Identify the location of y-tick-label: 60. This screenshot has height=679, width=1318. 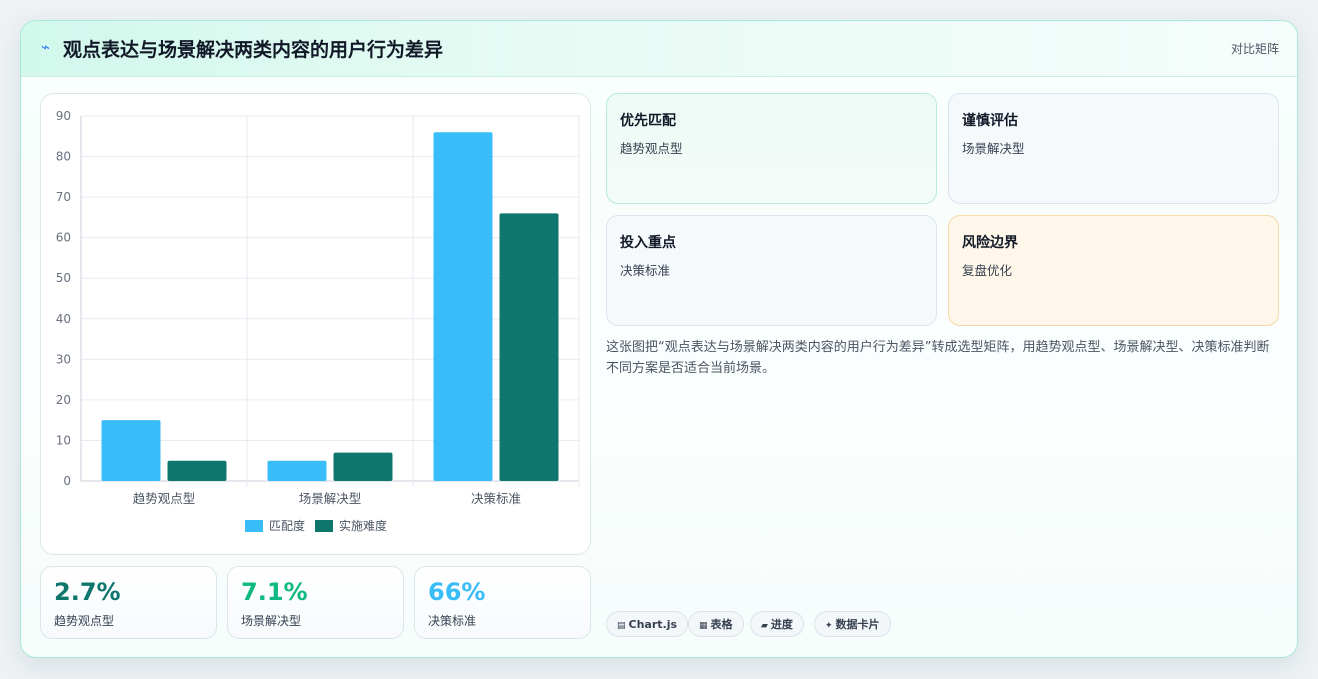
(63, 238).